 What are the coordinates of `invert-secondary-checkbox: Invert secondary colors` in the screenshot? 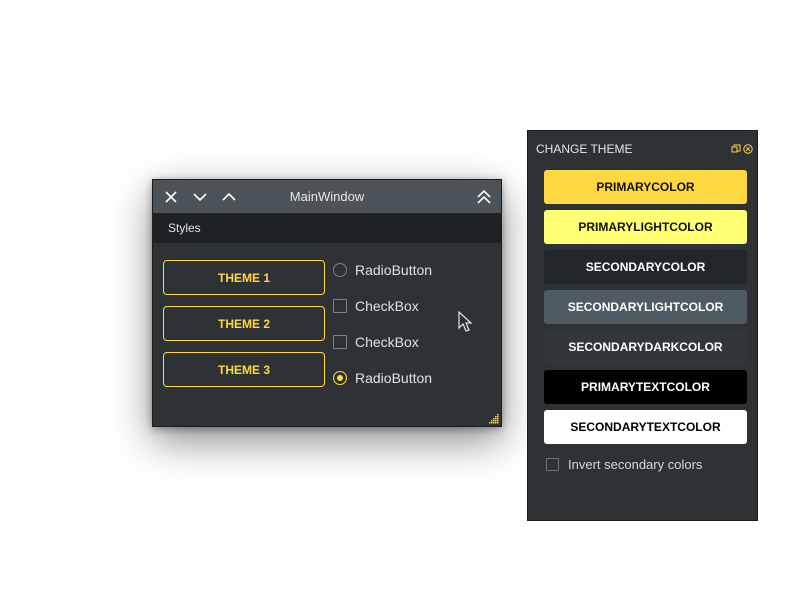 It's located at (624, 464).